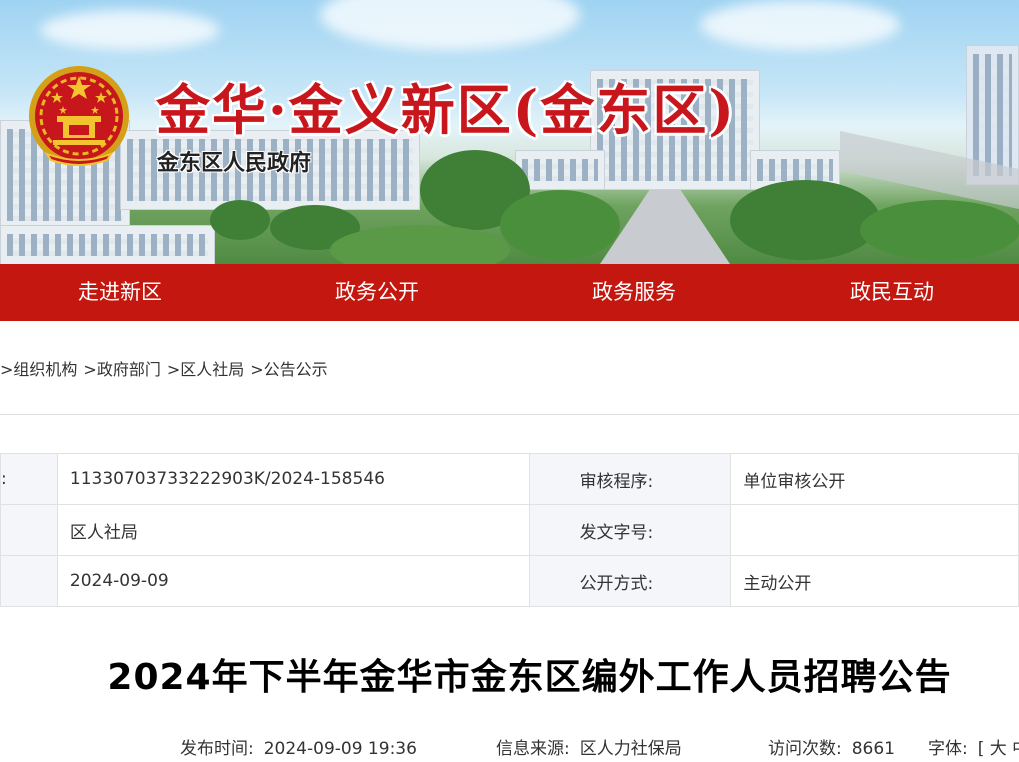 The height and width of the screenshot is (762, 1019). Describe the element at coordinates (234, 163) in the screenshot. I see `site-subtitle: 金东区人民政府` at that location.